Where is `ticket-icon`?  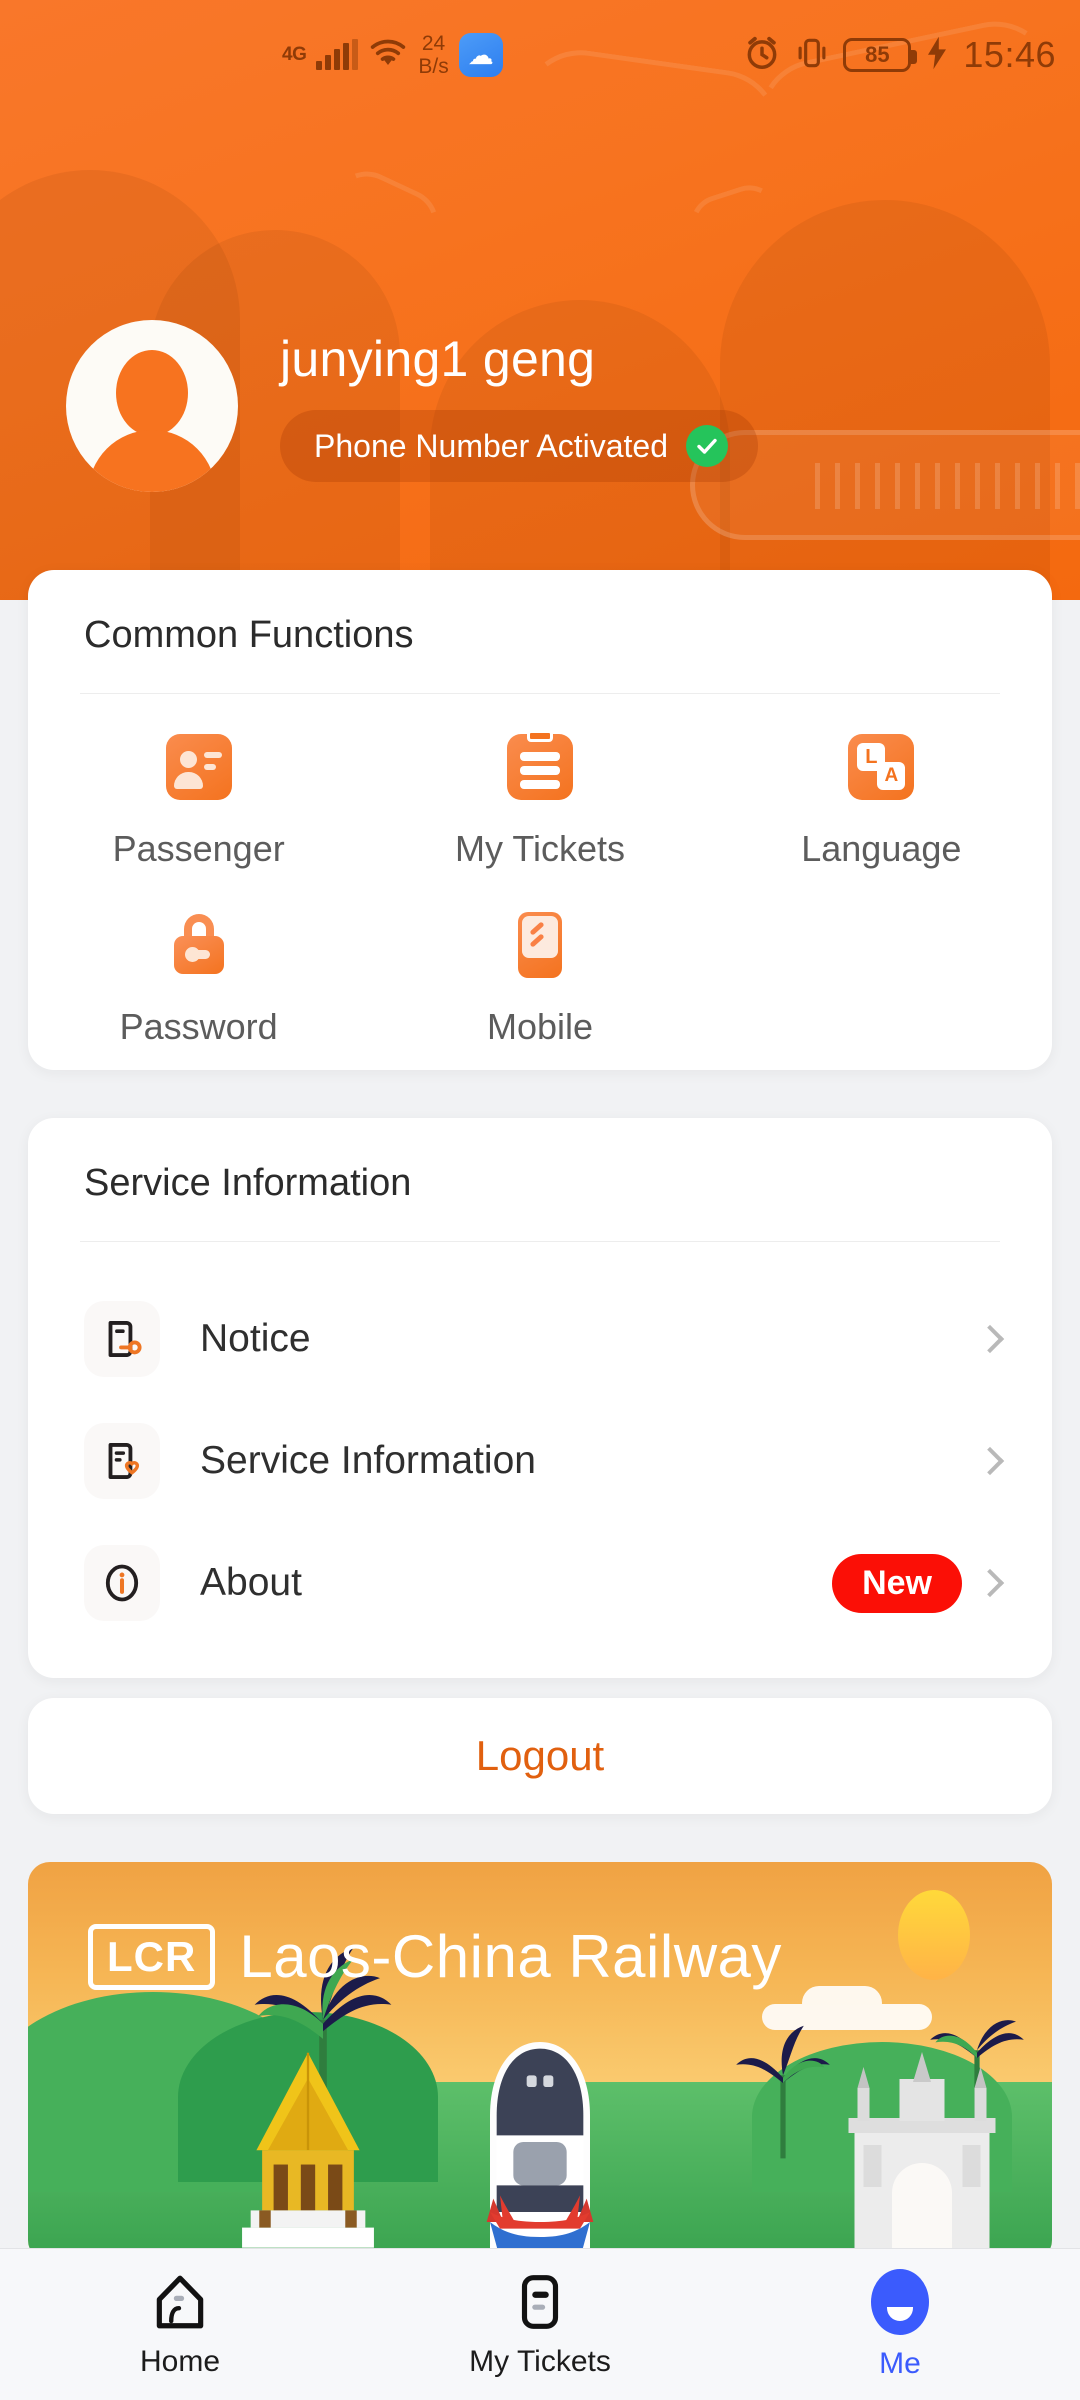 ticket-icon is located at coordinates (540, 2301).